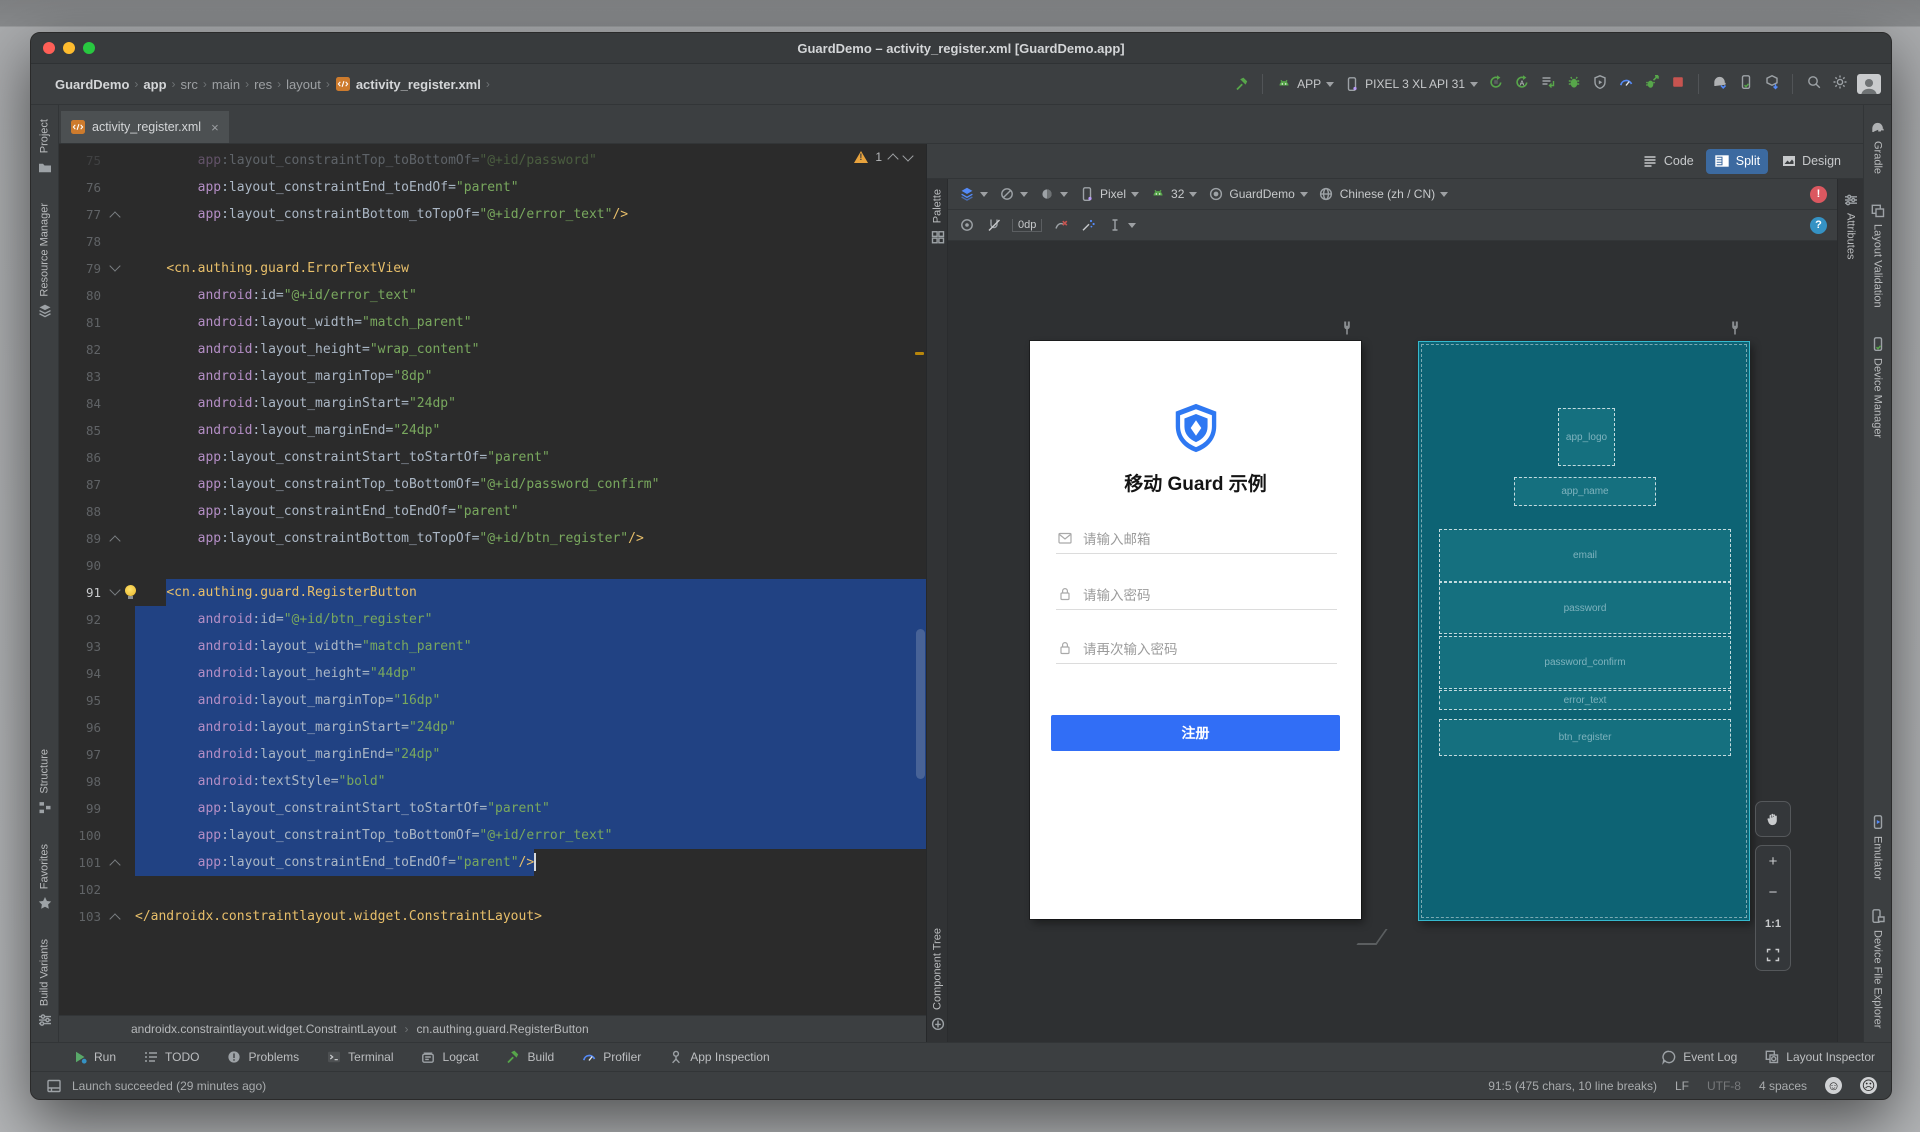 This screenshot has height=1132, width=1920. What do you see at coordinates (303, 84) in the screenshot?
I see `breadcrumb-item-layout: layout` at bounding box center [303, 84].